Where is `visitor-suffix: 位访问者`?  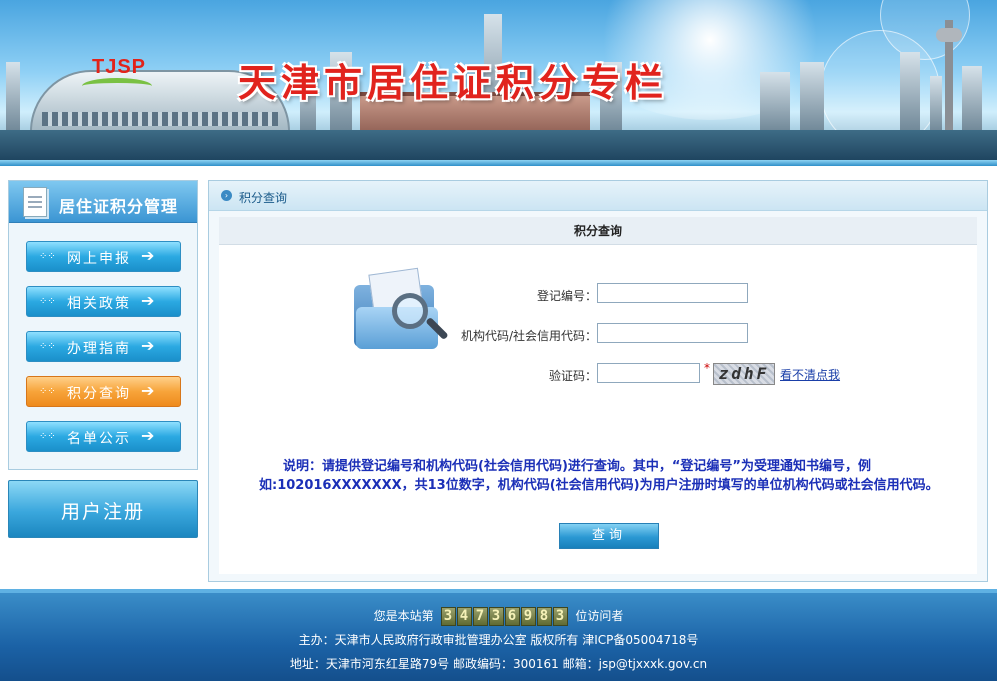 visitor-suffix: 位访问者 is located at coordinates (599, 616).